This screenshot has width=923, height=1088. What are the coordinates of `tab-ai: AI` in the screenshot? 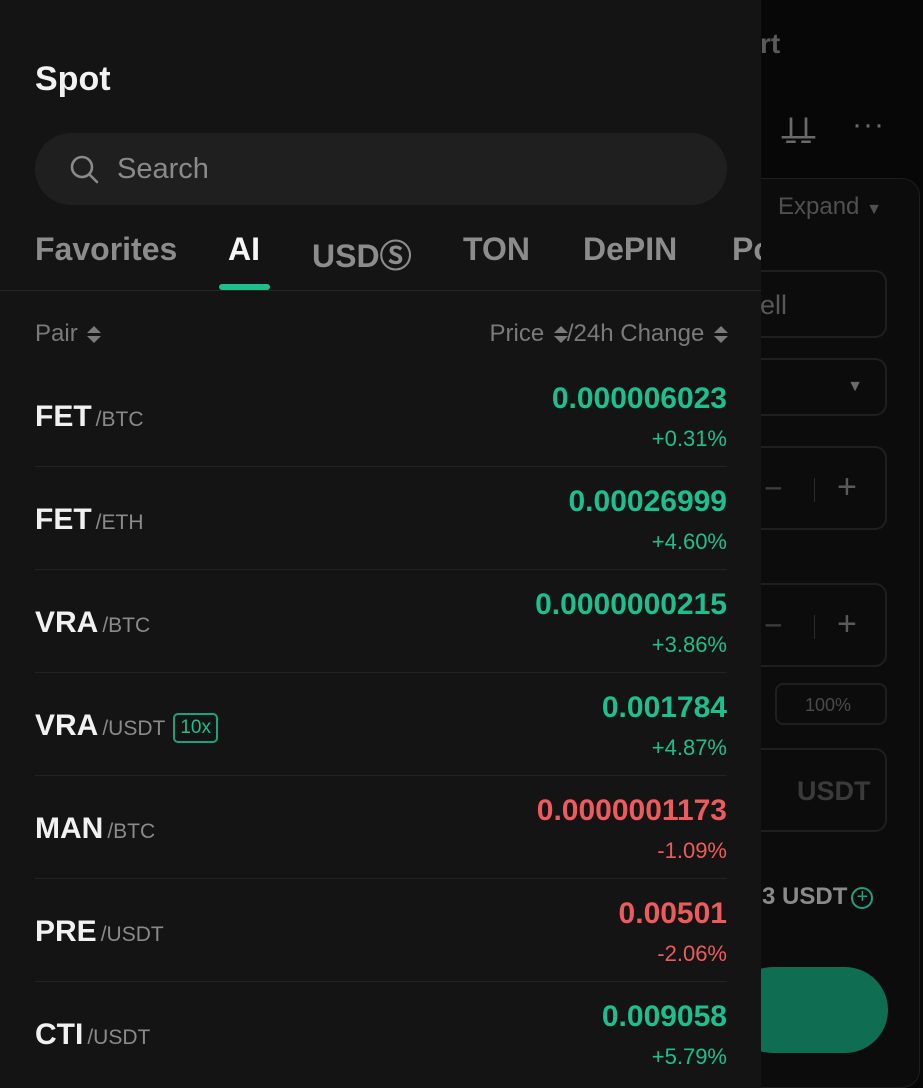 It's located at (244, 249).